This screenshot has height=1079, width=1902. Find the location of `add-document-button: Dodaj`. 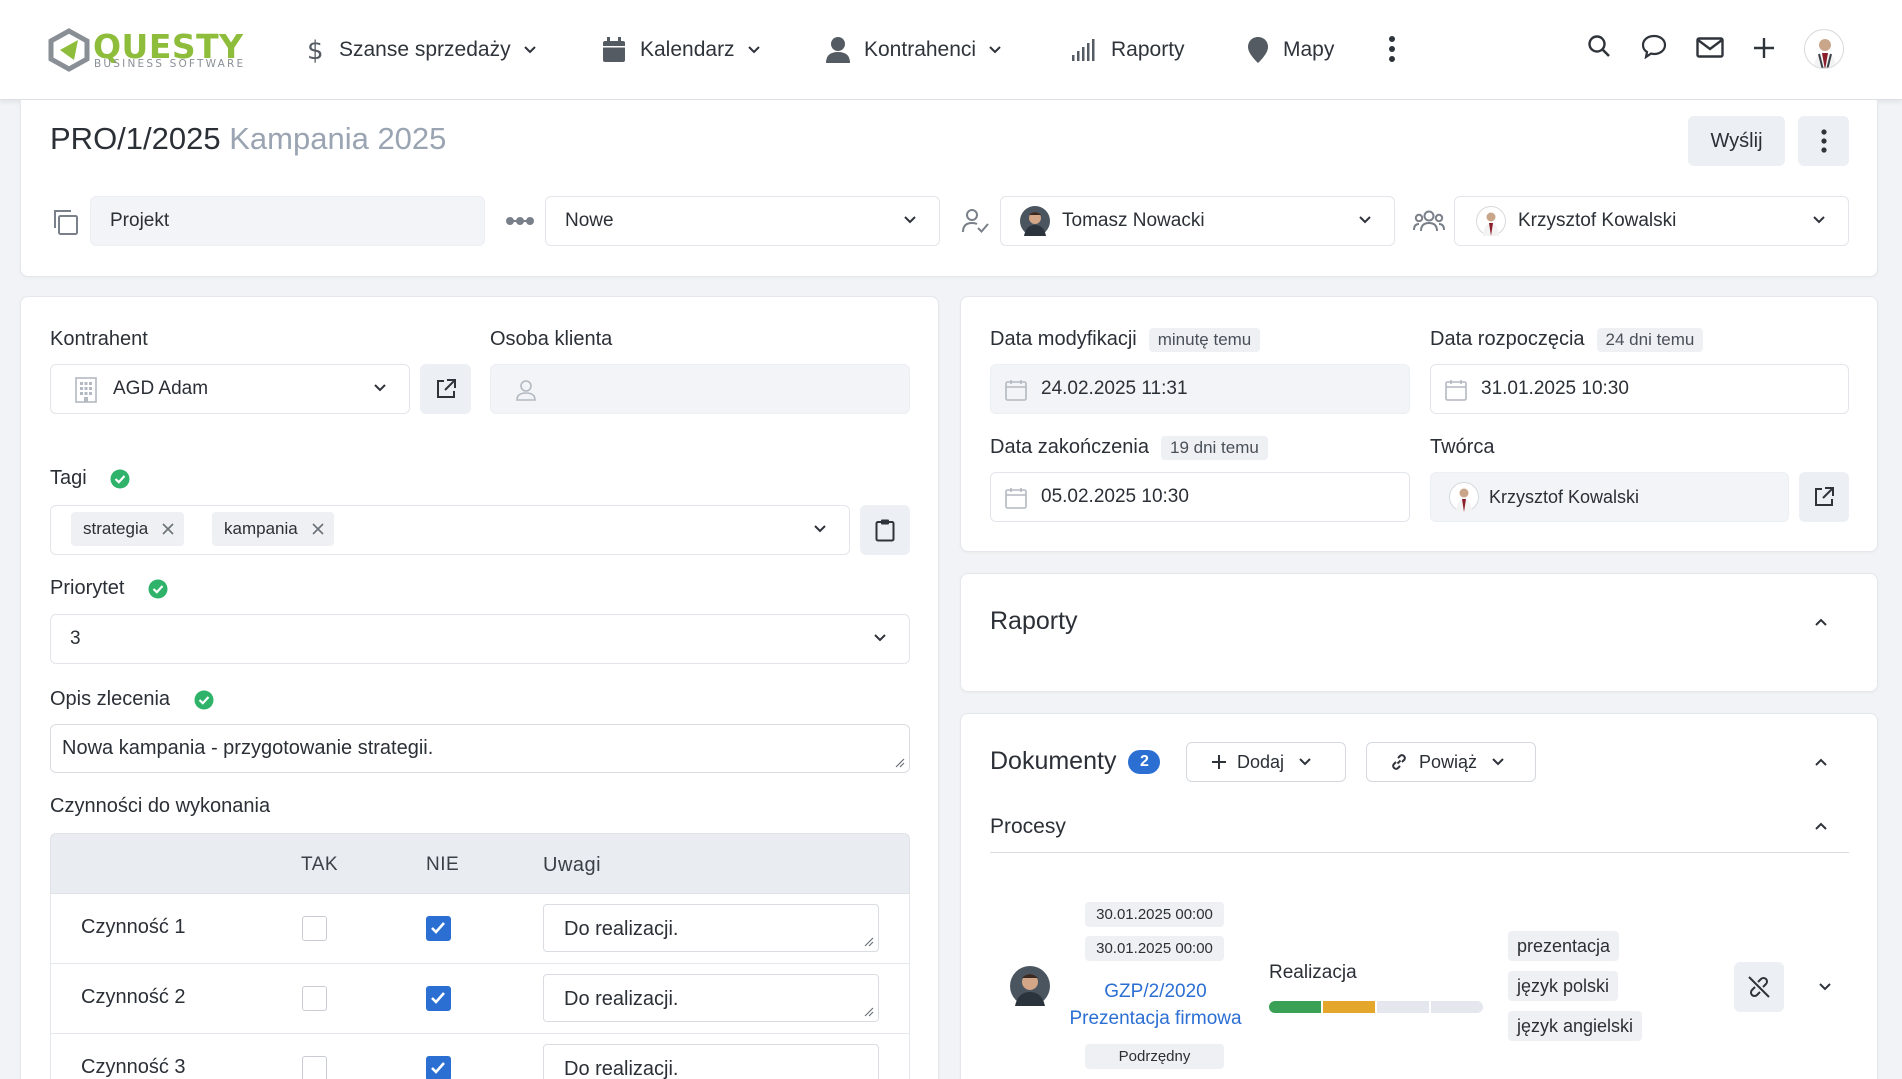

add-document-button: Dodaj is located at coordinates (1266, 762).